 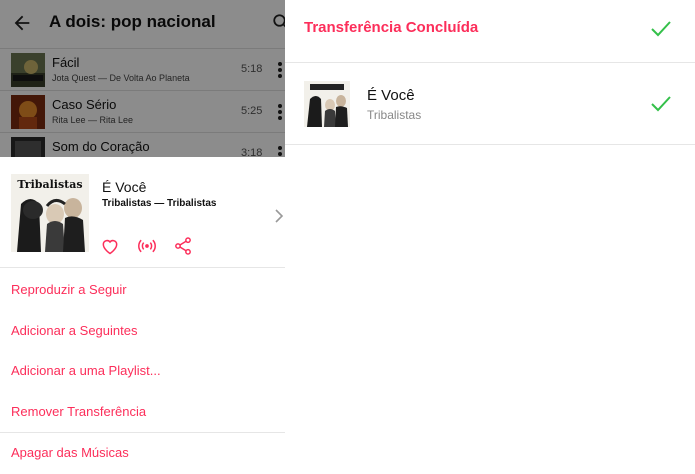 What do you see at coordinates (78, 411) in the screenshot?
I see `menu-remove-download: Remover Transferência` at bounding box center [78, 411].